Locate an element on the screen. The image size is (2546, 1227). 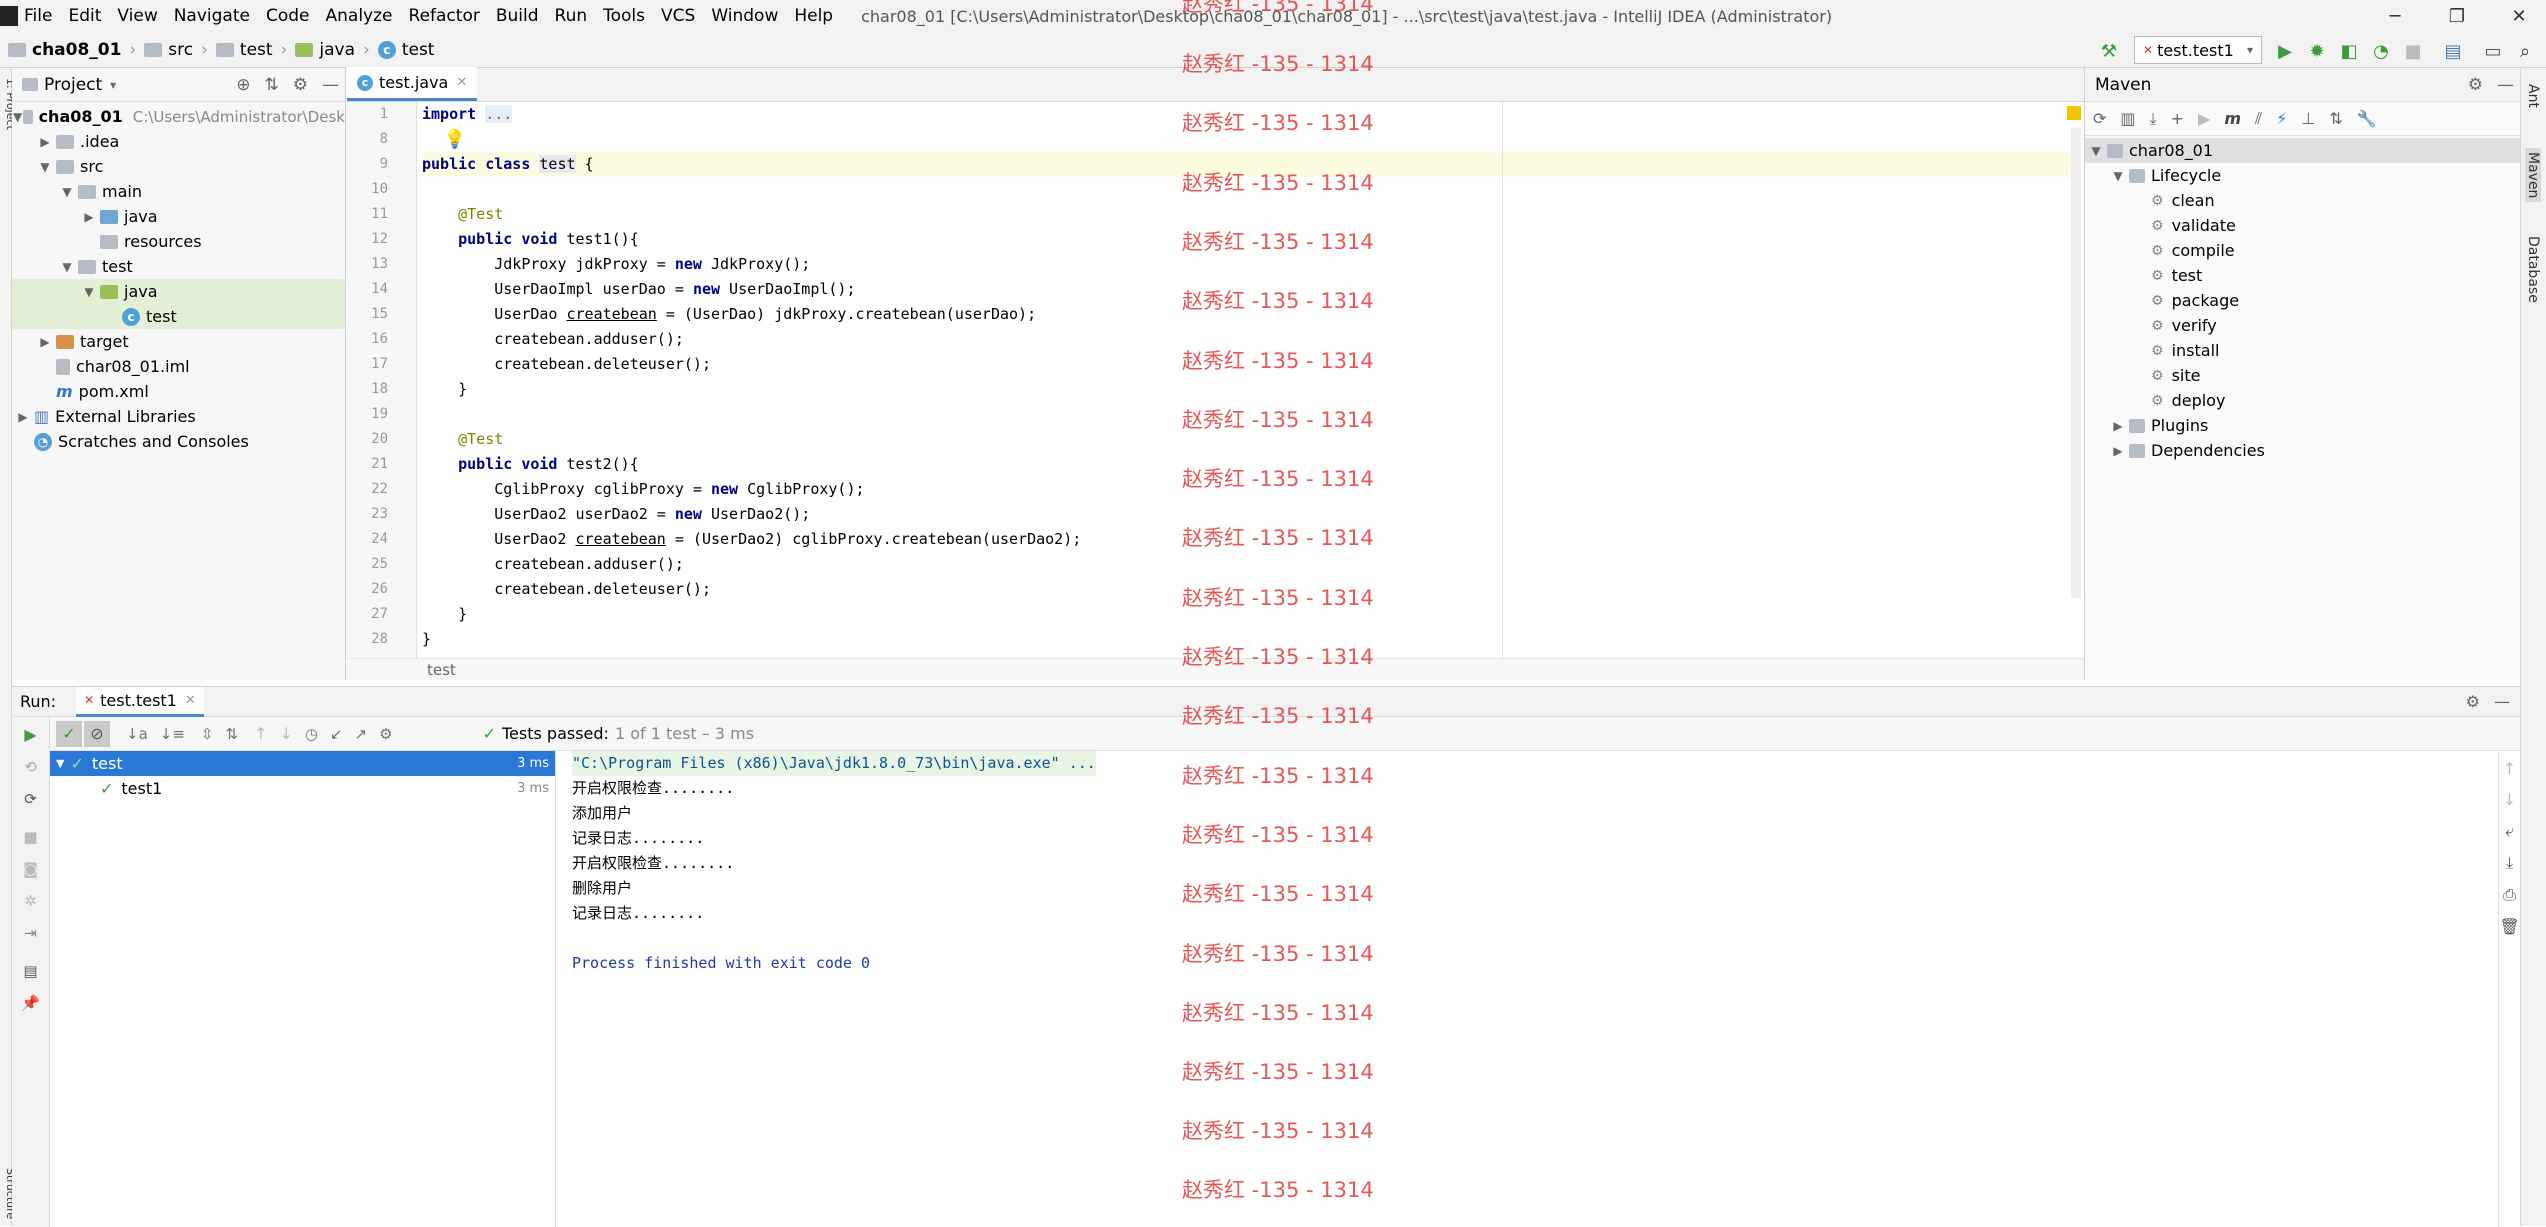
wrench-icon: 🔧 is located at coordinates (2367, 118).